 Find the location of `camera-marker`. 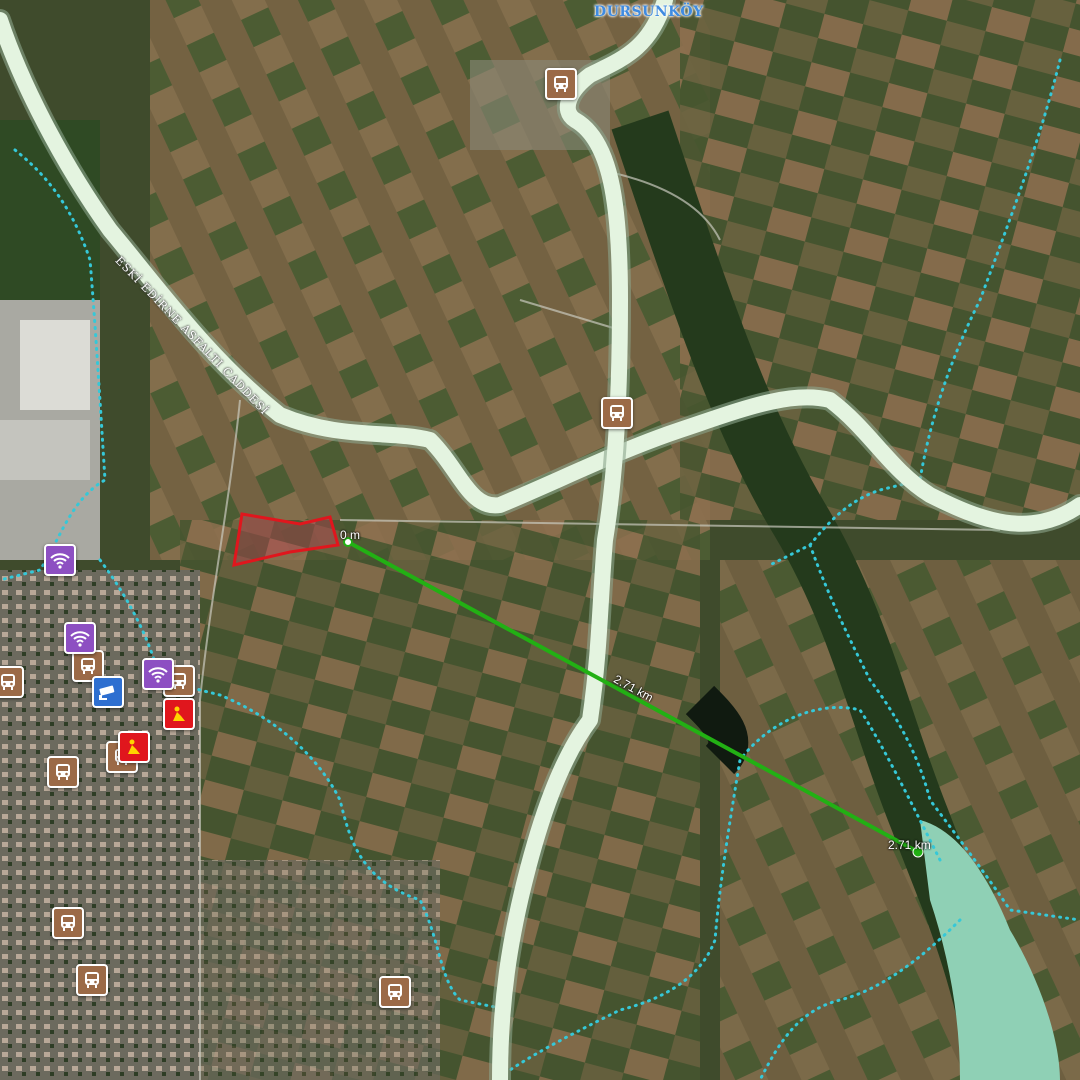

camera-marker is located at coordinates (108, 696).